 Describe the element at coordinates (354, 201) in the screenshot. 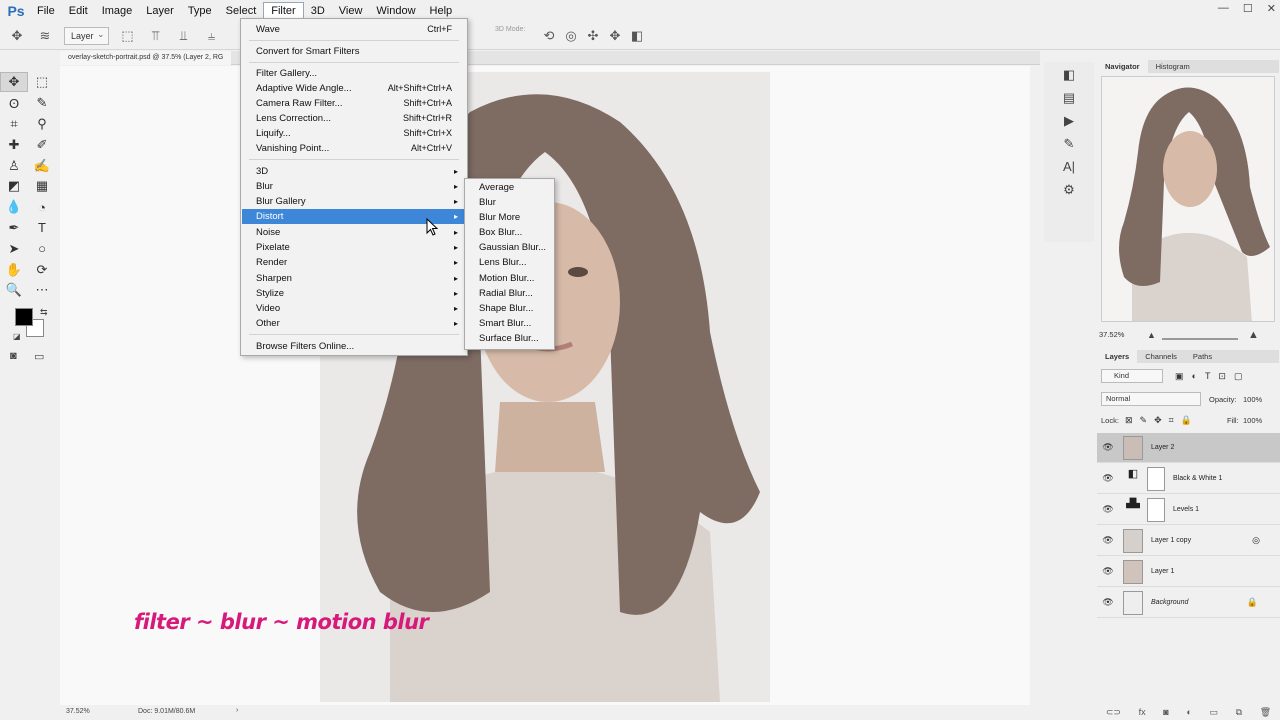

I see `menu-item-blur-gallery: Blur Gallery ▸` at that location.